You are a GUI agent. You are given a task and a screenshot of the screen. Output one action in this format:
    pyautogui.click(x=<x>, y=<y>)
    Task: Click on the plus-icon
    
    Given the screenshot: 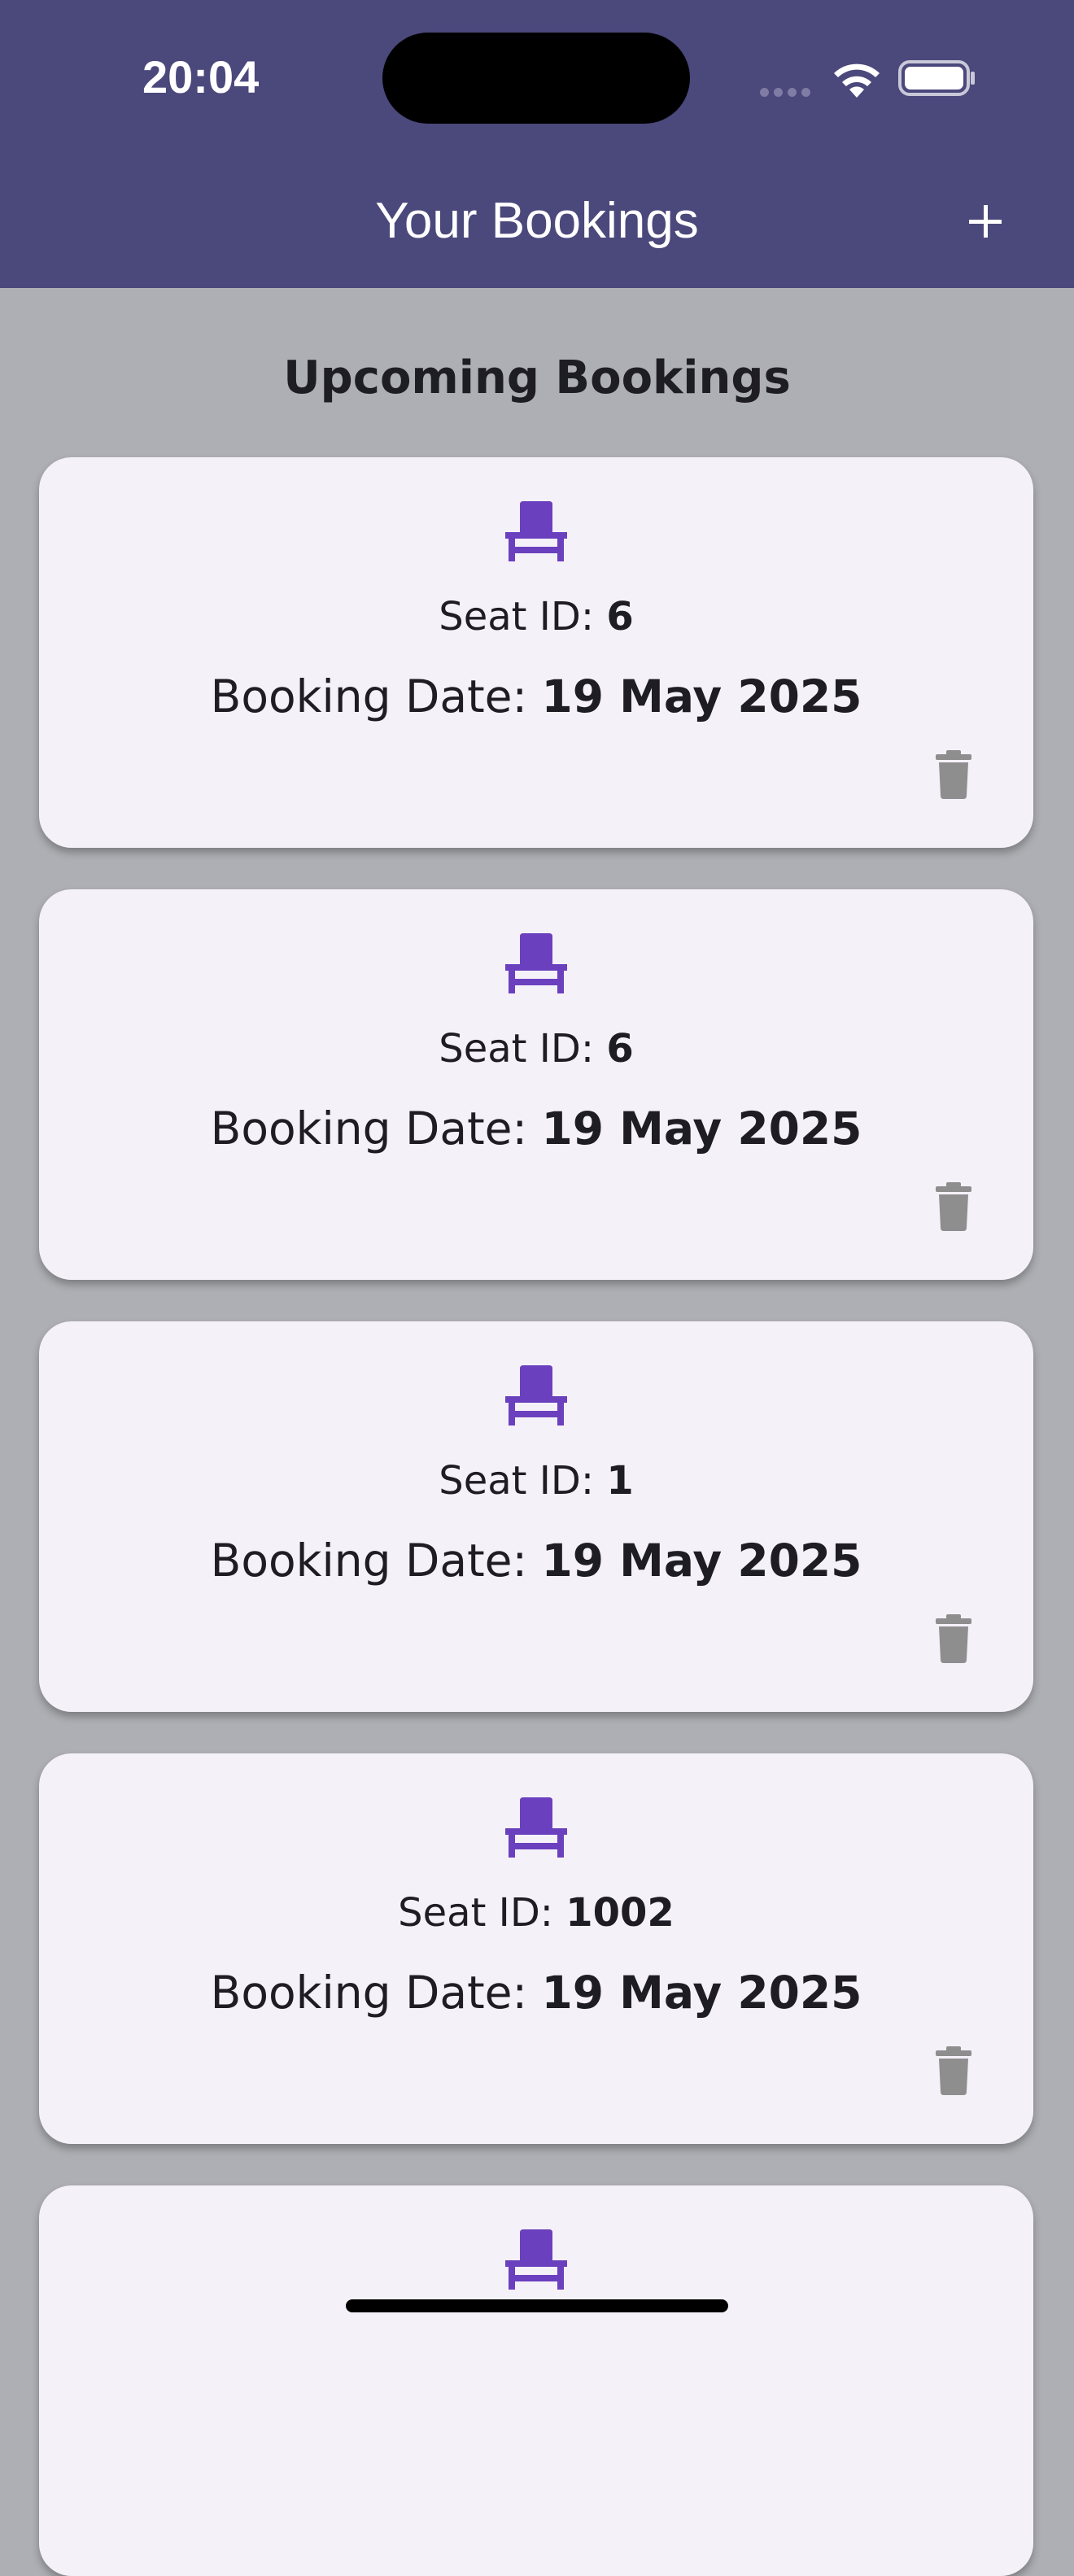 What is the action you would take?
    pyautogui.click(x=985, y=221)
    